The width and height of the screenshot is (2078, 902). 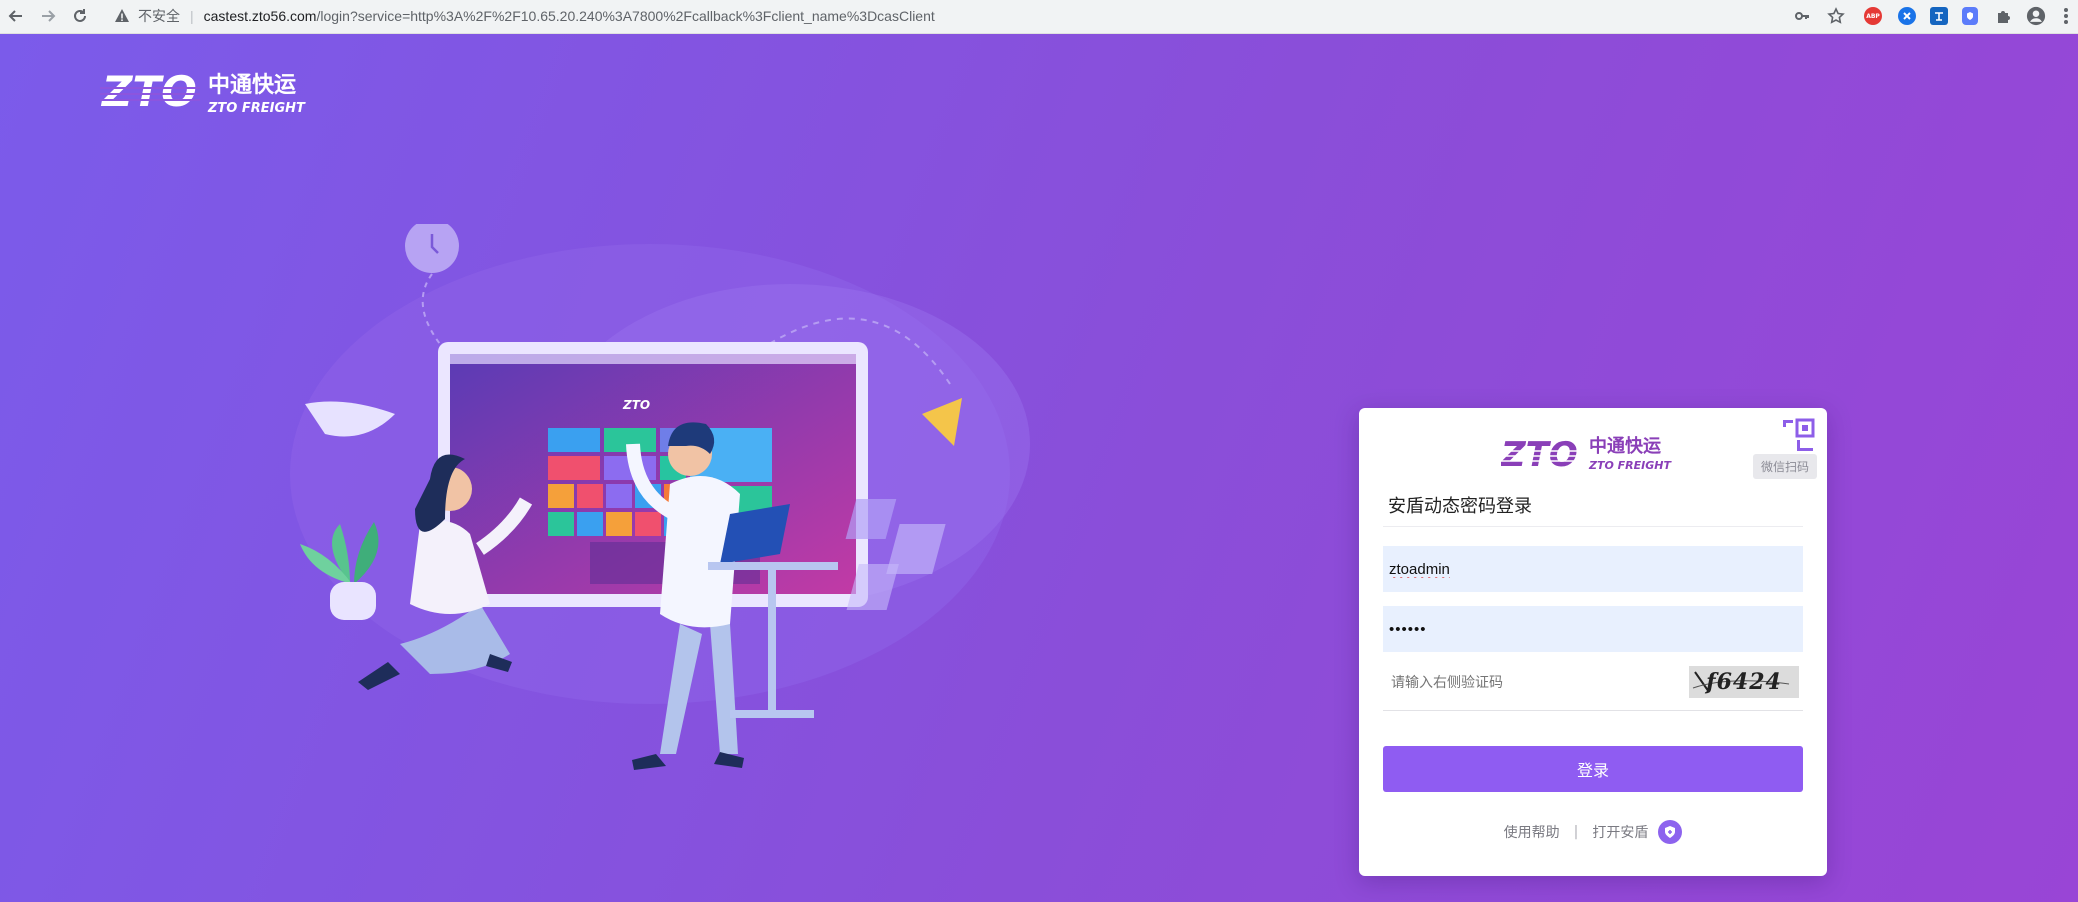 What do you see at coordinates (1970, 16) in the screenshot?
I see `extension-shield-icon` at bounding box center [1970, 16].